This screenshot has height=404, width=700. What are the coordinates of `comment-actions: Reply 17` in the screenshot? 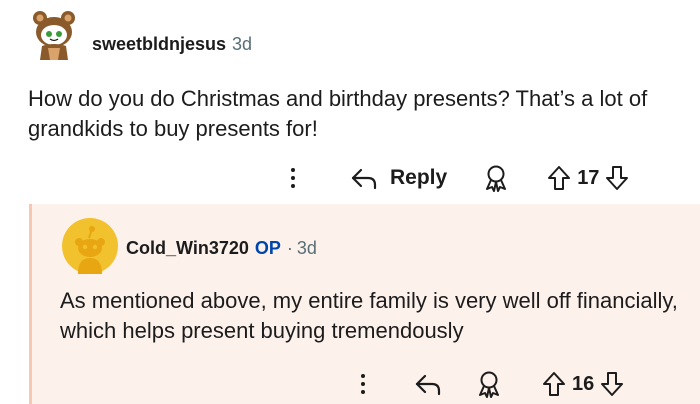 It's located at (457, 178).